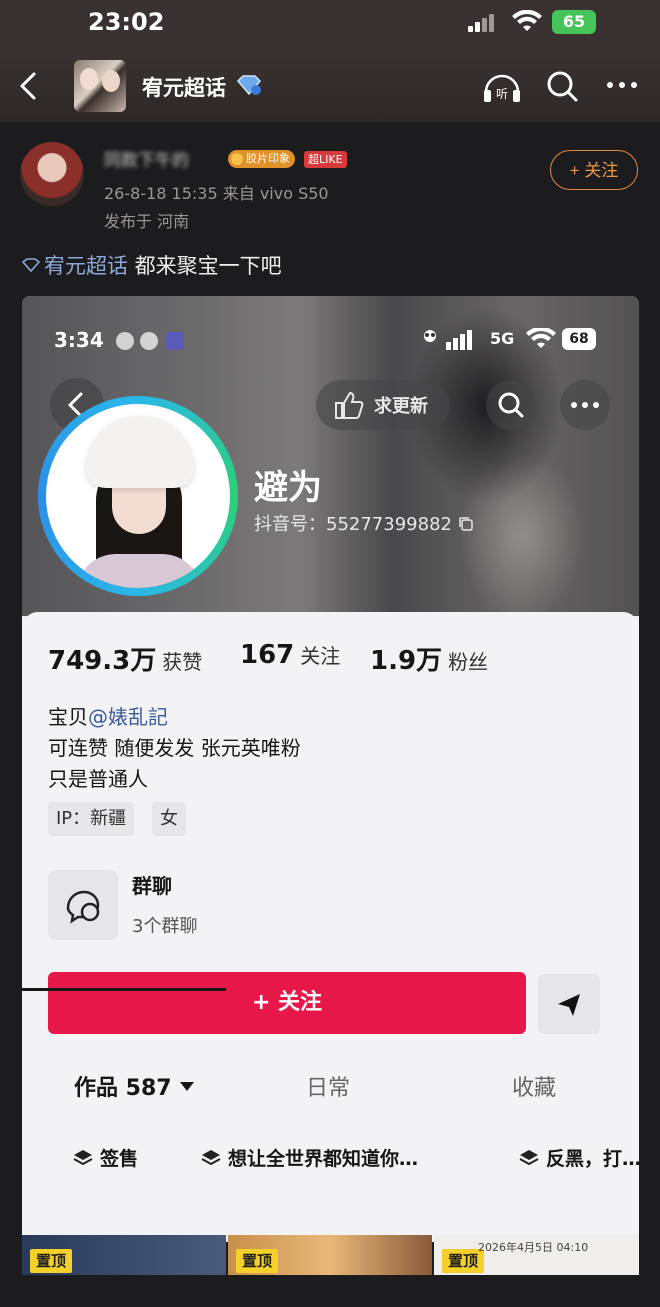  I want to click on network-label: 5G, so click(502, 338).